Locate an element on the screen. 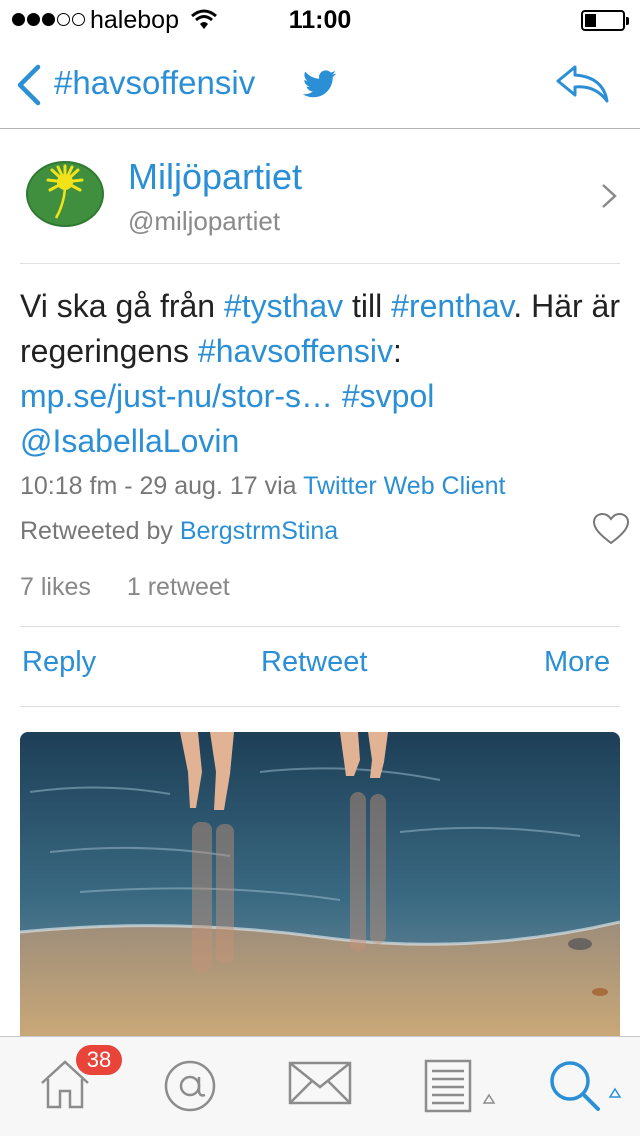 The width and height of the screenshot is (640, 1136). hashtag-link: #havsoffensiv is located at coordinates (295, 351).